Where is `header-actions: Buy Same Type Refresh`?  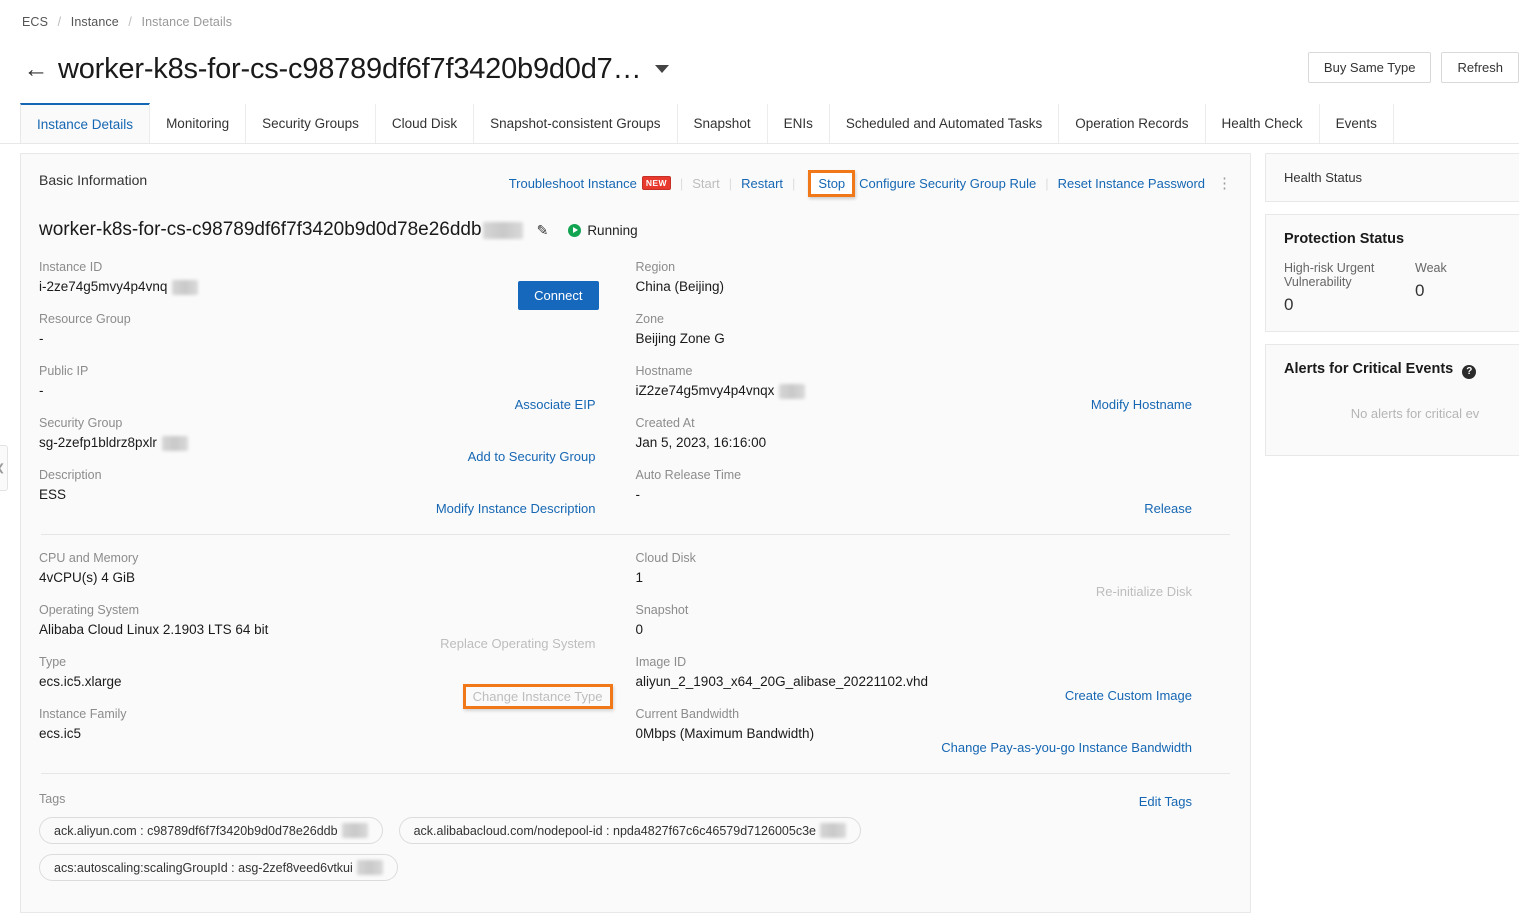
header-actions: Buy Same Type Refresh is located at coordinates (1413, 67).